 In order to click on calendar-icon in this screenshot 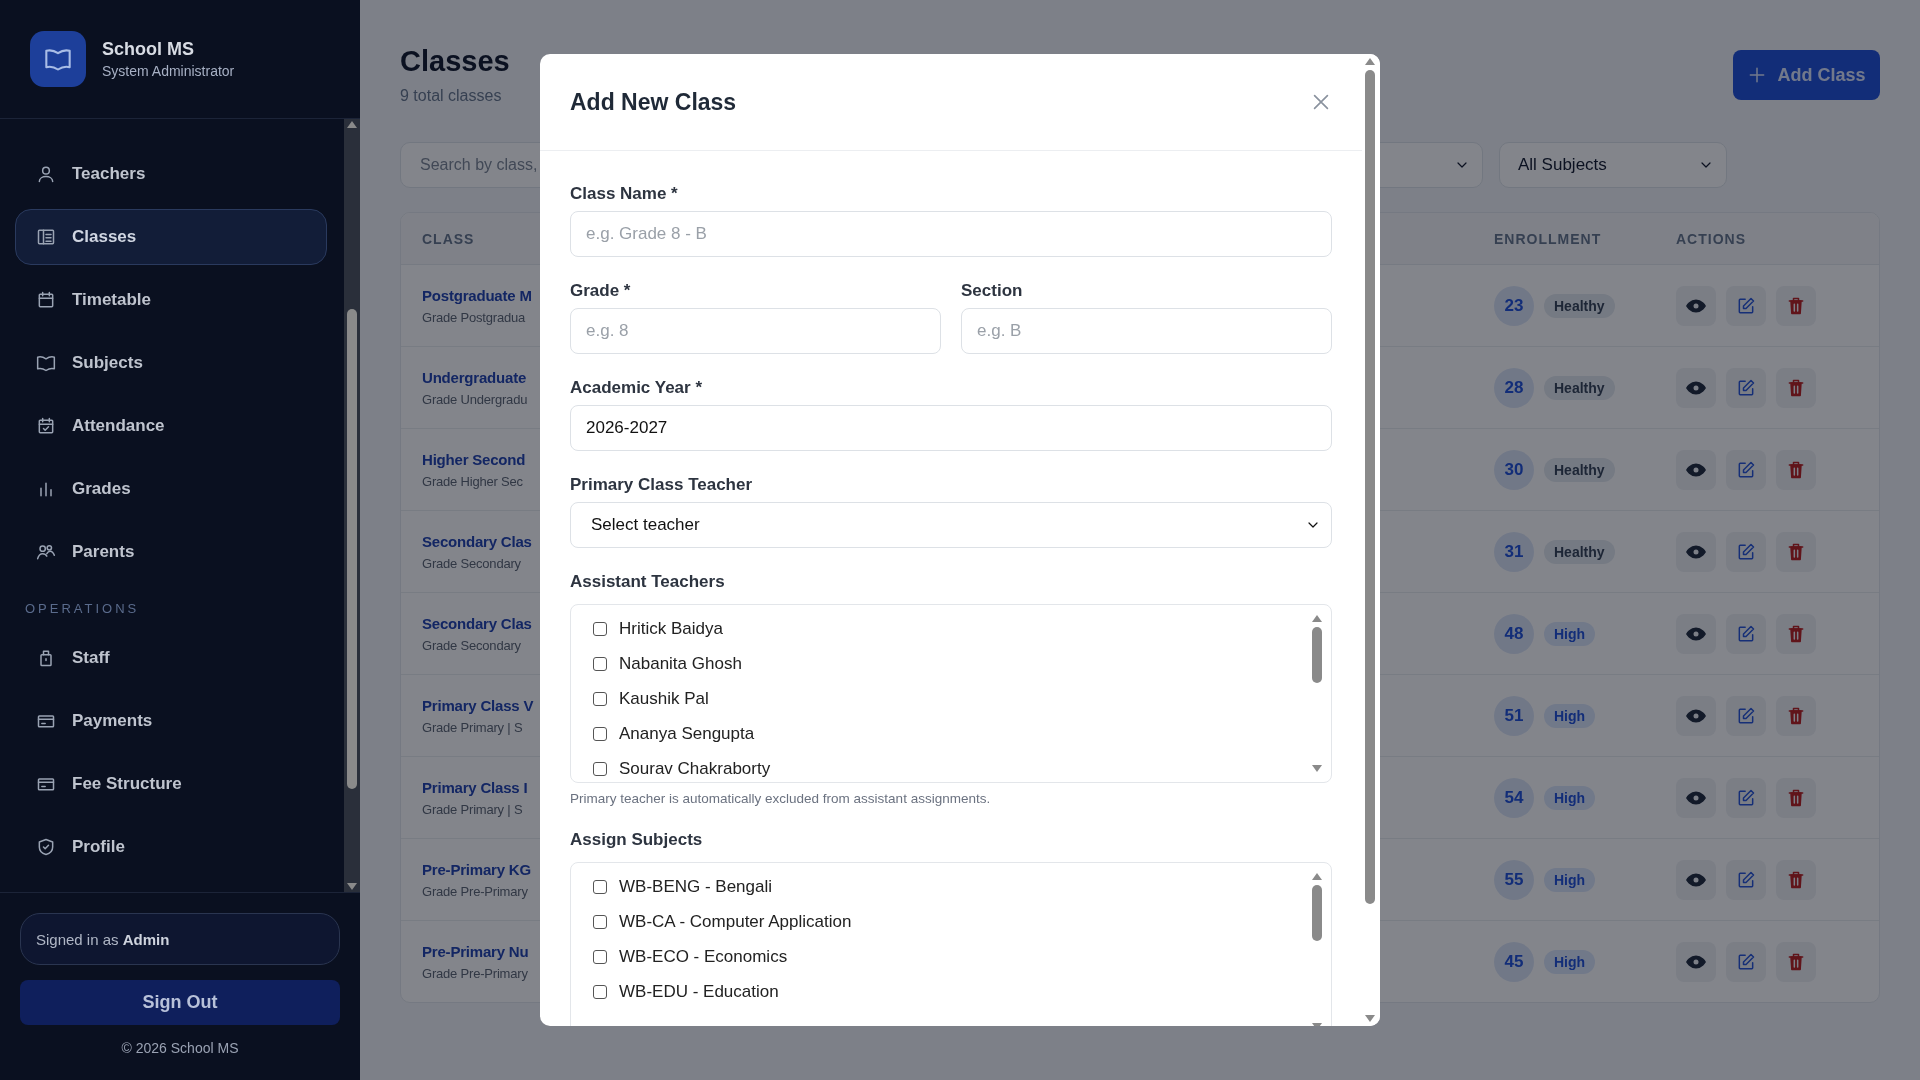, I will do `click(46, 300)`.